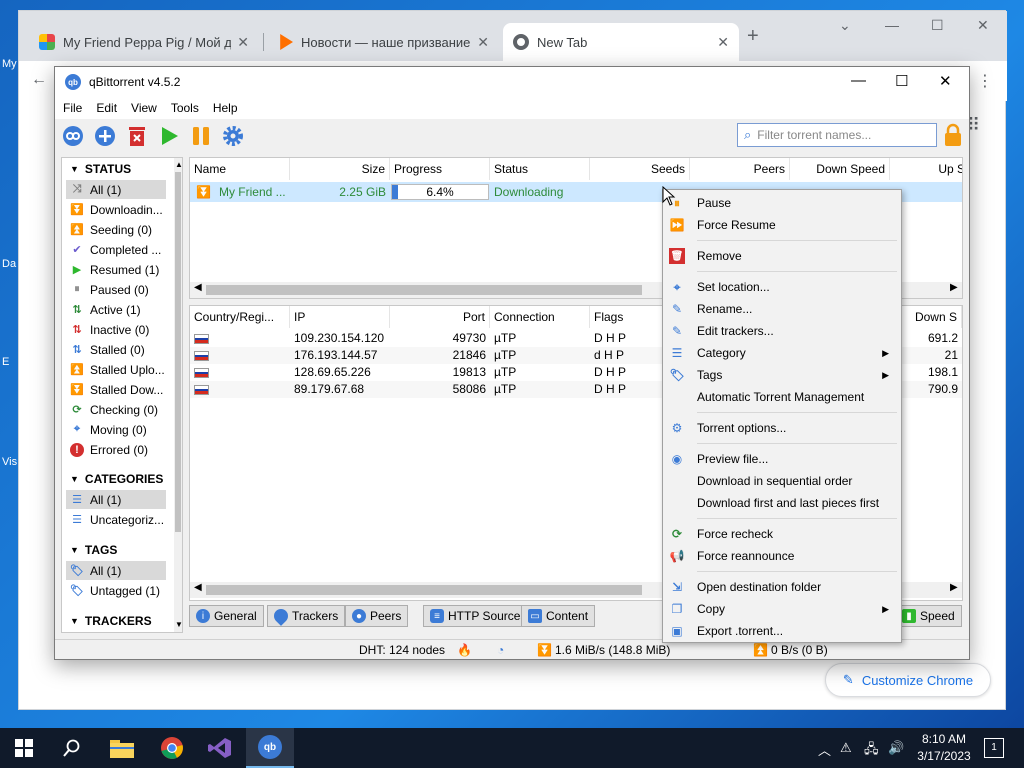 The height and width of the screenshot is (768, 1024). I want to click on network-icon: 🖧, so click(871, 751).